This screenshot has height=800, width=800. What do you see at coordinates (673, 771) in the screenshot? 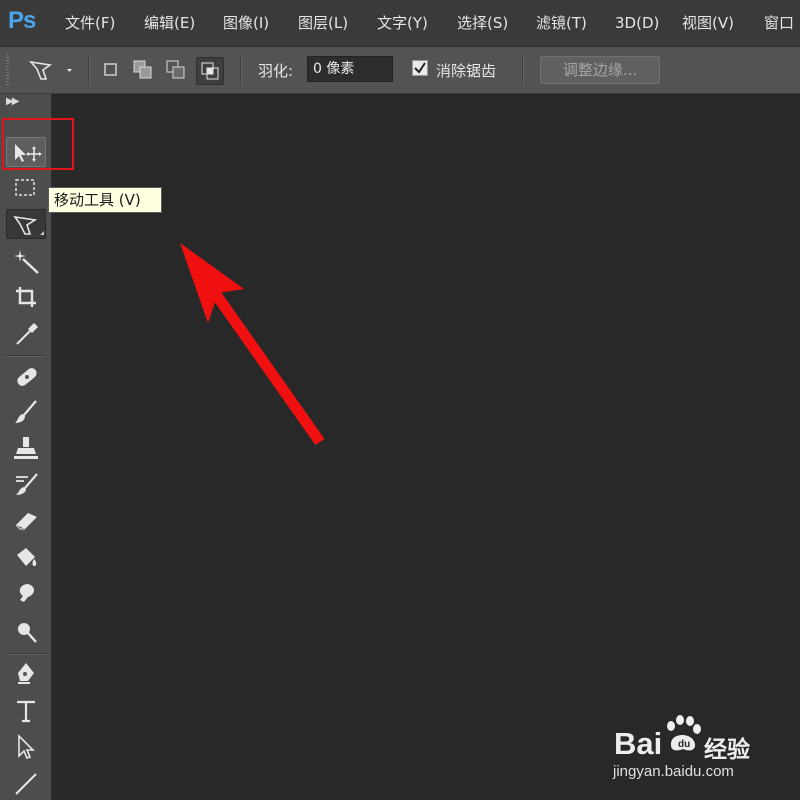
I see `watermark-url: jingyan.baidu.com` at bounding box center [673, 771].